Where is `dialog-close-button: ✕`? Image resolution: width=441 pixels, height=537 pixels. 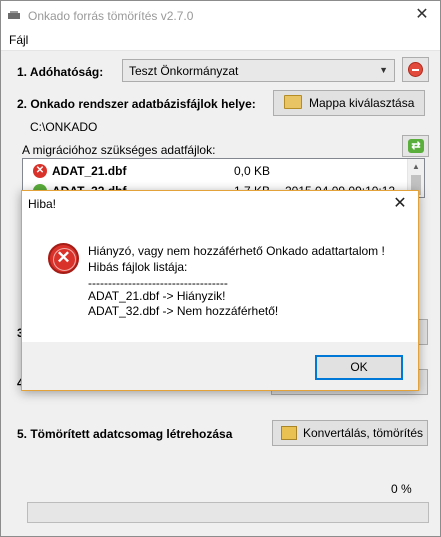 dialog-close-button: ✕ is located at coordinates (400, 204).